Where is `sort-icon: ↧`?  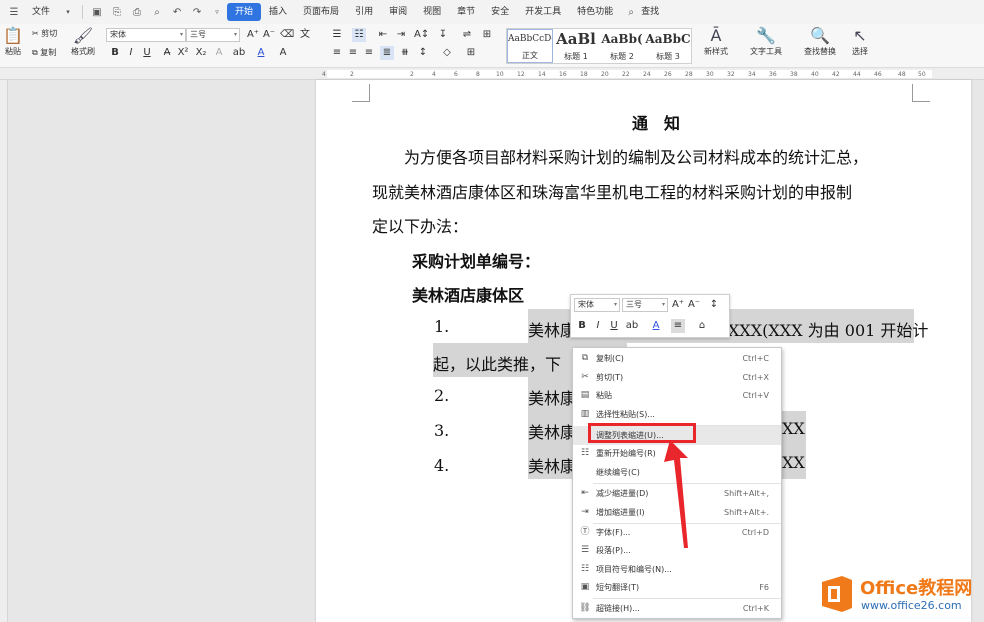
sort-icon: ↧ is located at coordinates (443, 35).